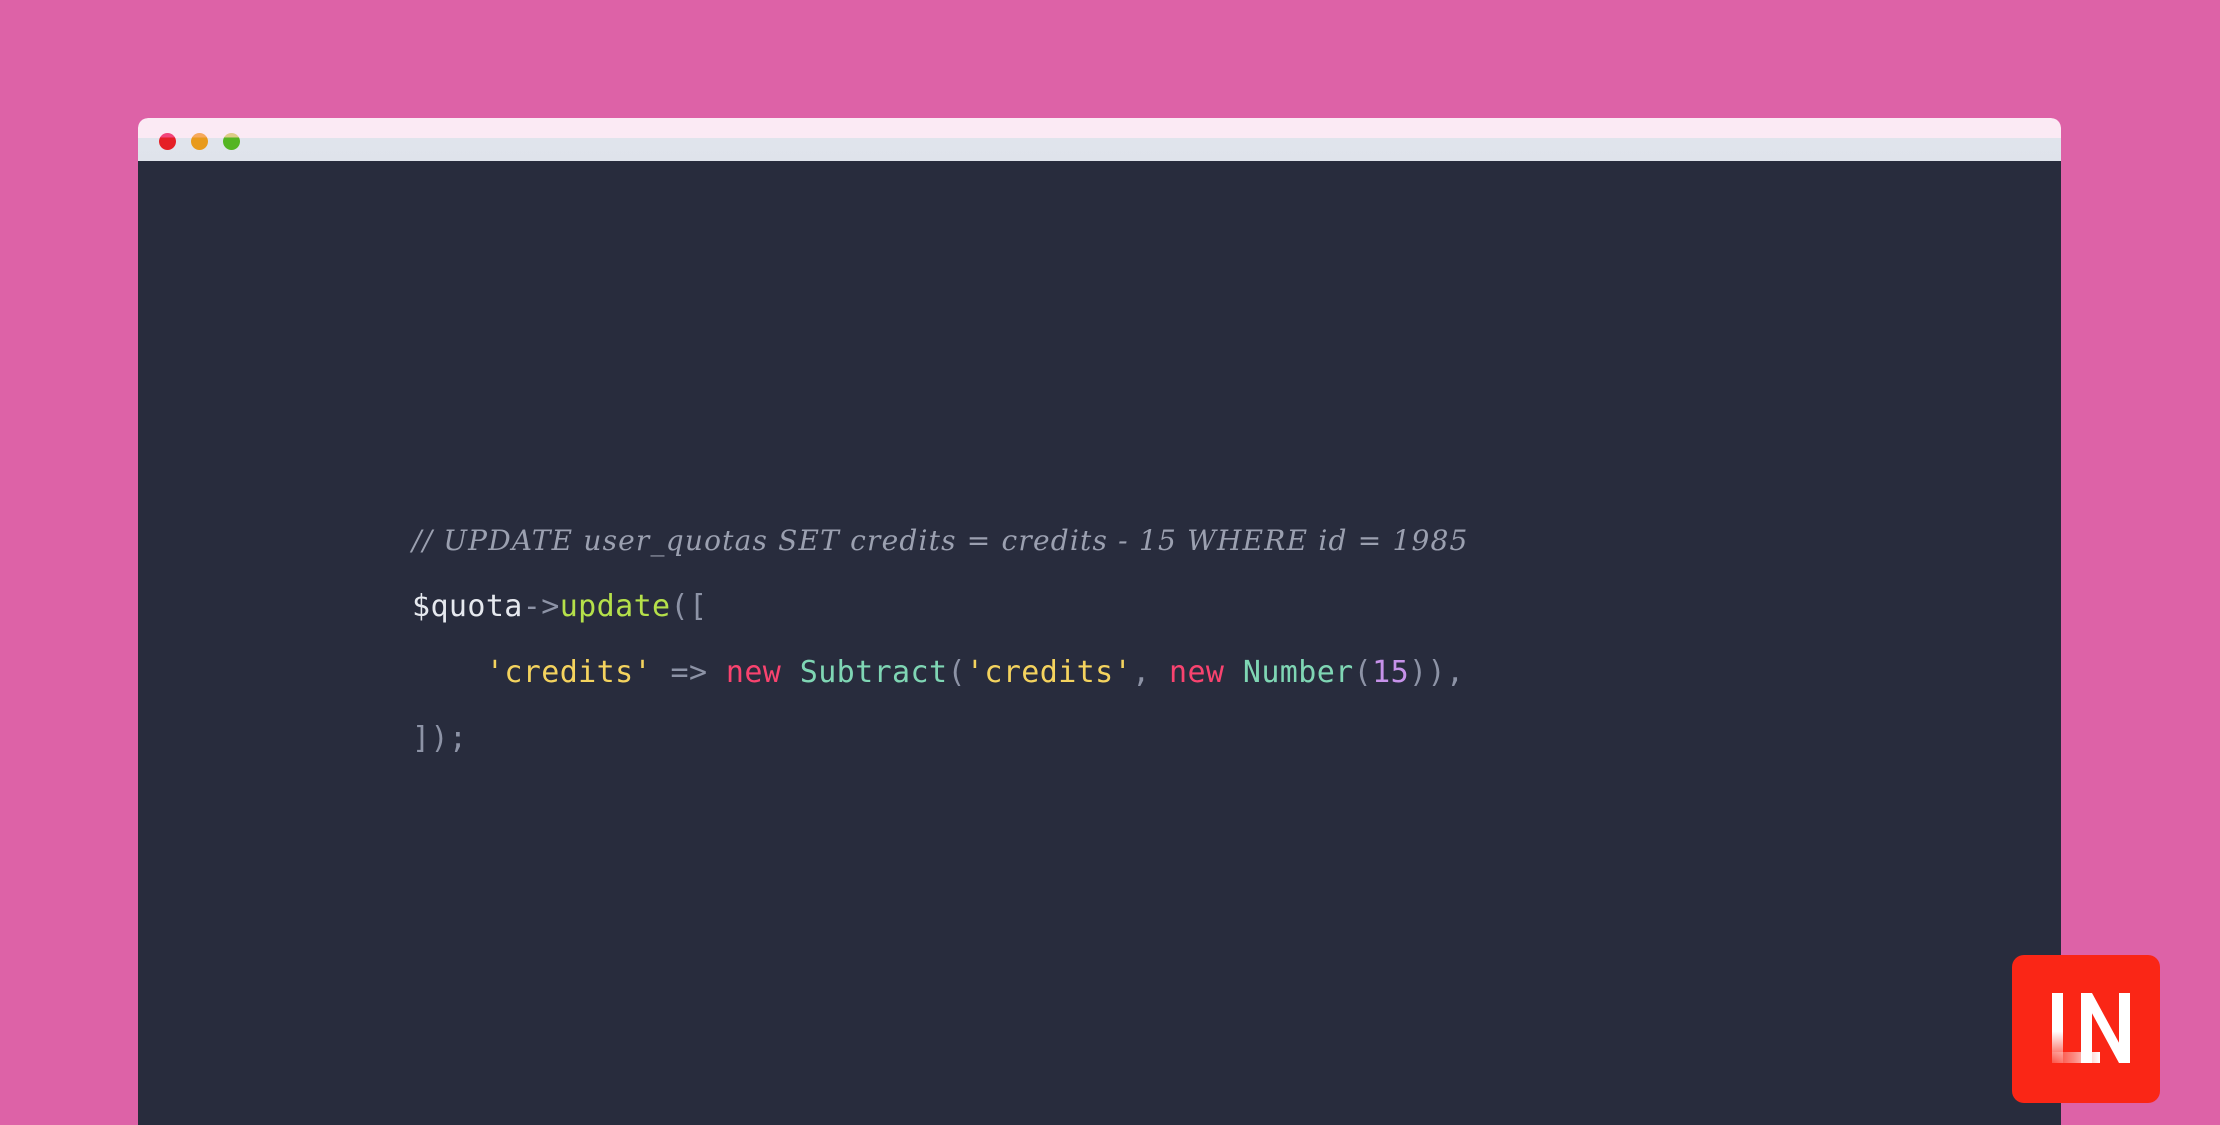 Image resolution: width=2220 pixels, height=1125 pixels. What do you see at coordinates (2086, 1029) in the screenshot?
I see `laravel-news-logo` at bounding box center [2086, 1029].